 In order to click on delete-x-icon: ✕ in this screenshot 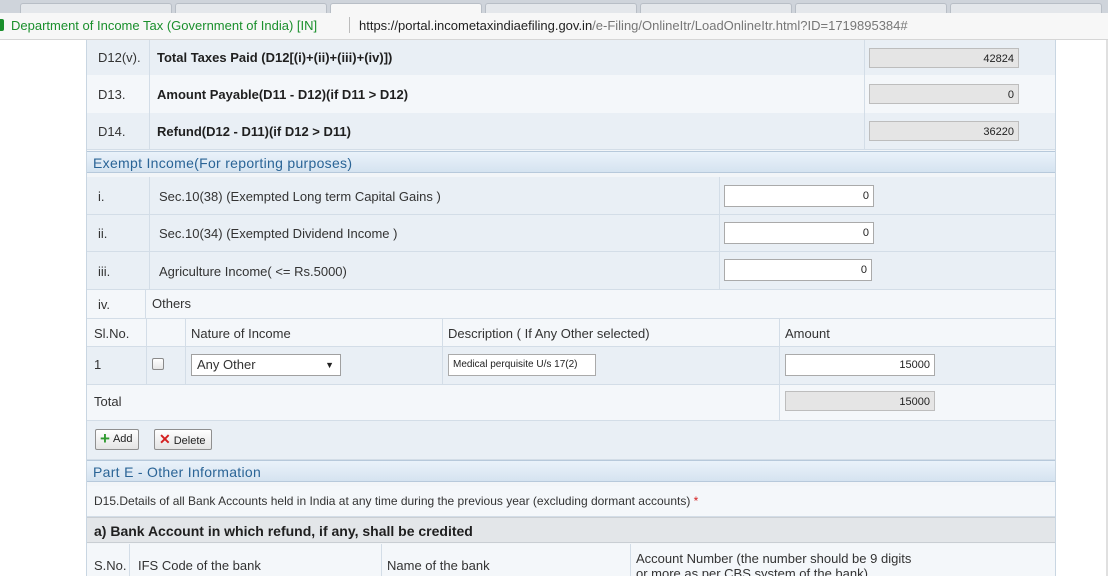, I will do `click(165, 439)`.